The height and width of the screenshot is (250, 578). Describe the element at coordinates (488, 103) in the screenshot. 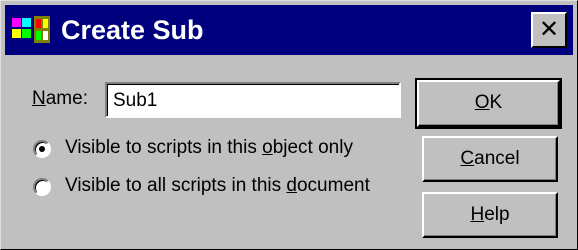

I see `ok-button: OK` at that location.